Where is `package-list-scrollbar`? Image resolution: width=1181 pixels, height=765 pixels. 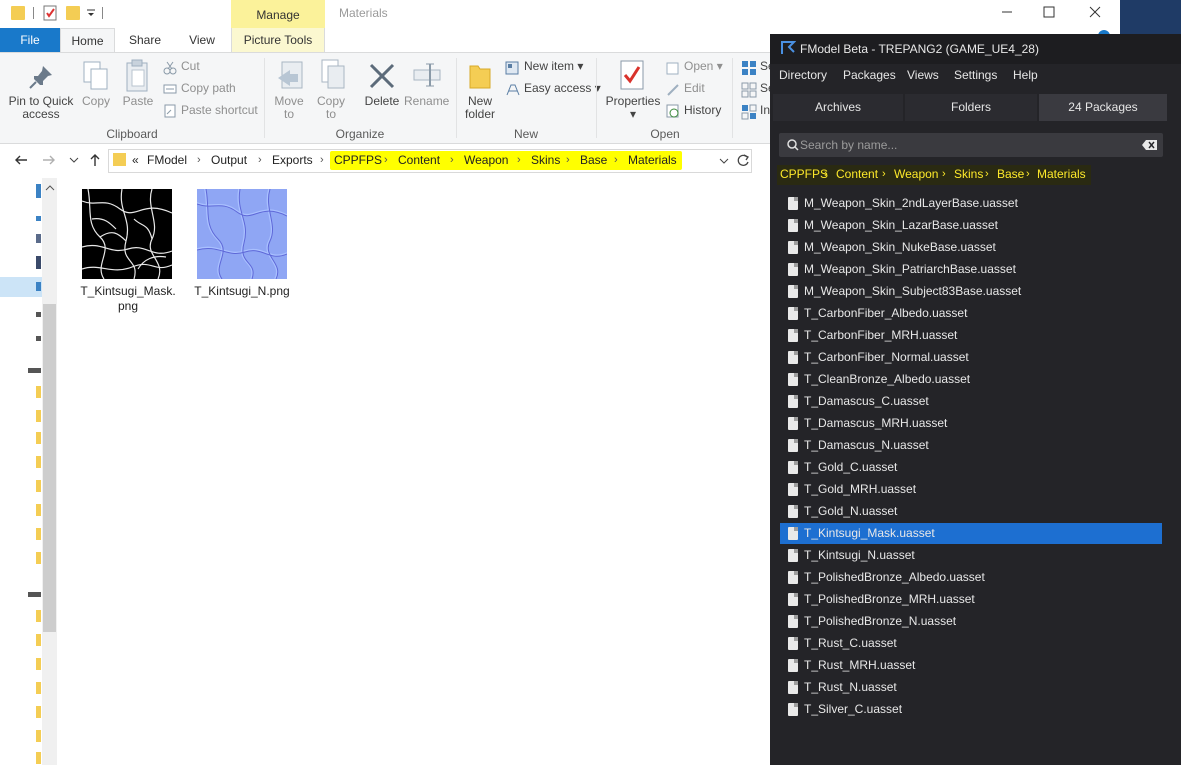
package-list-scrollbar is located at coordinates (1172, 477).